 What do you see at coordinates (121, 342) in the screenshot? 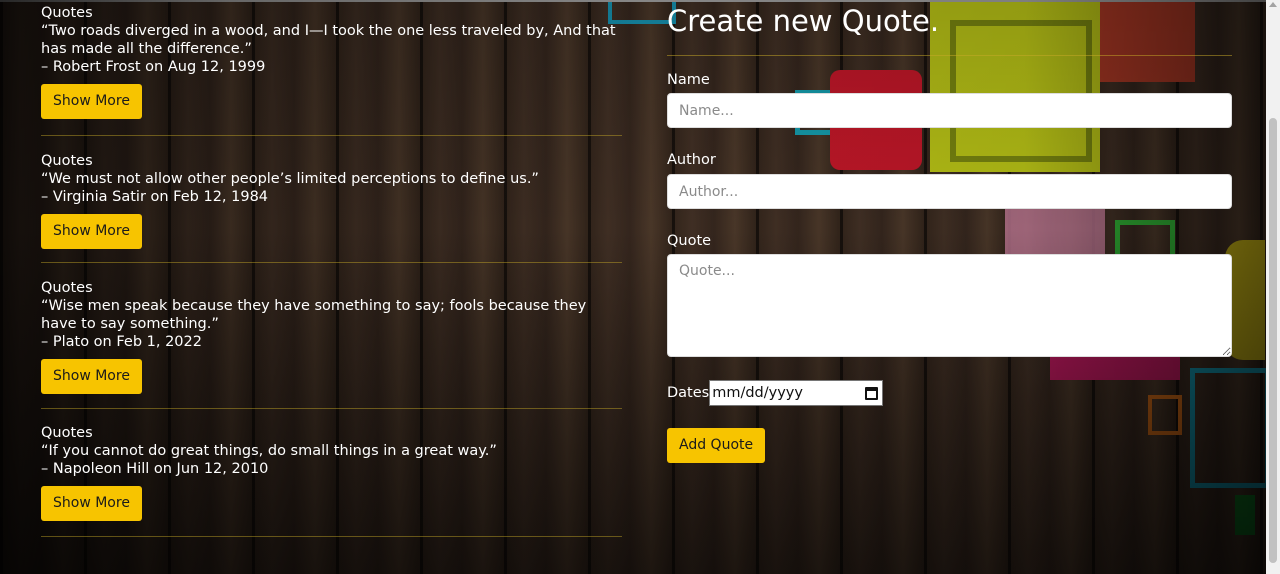
I see `quote-author-date: – Plato on Feb 1, 2022` at bounding box center [121, 342].